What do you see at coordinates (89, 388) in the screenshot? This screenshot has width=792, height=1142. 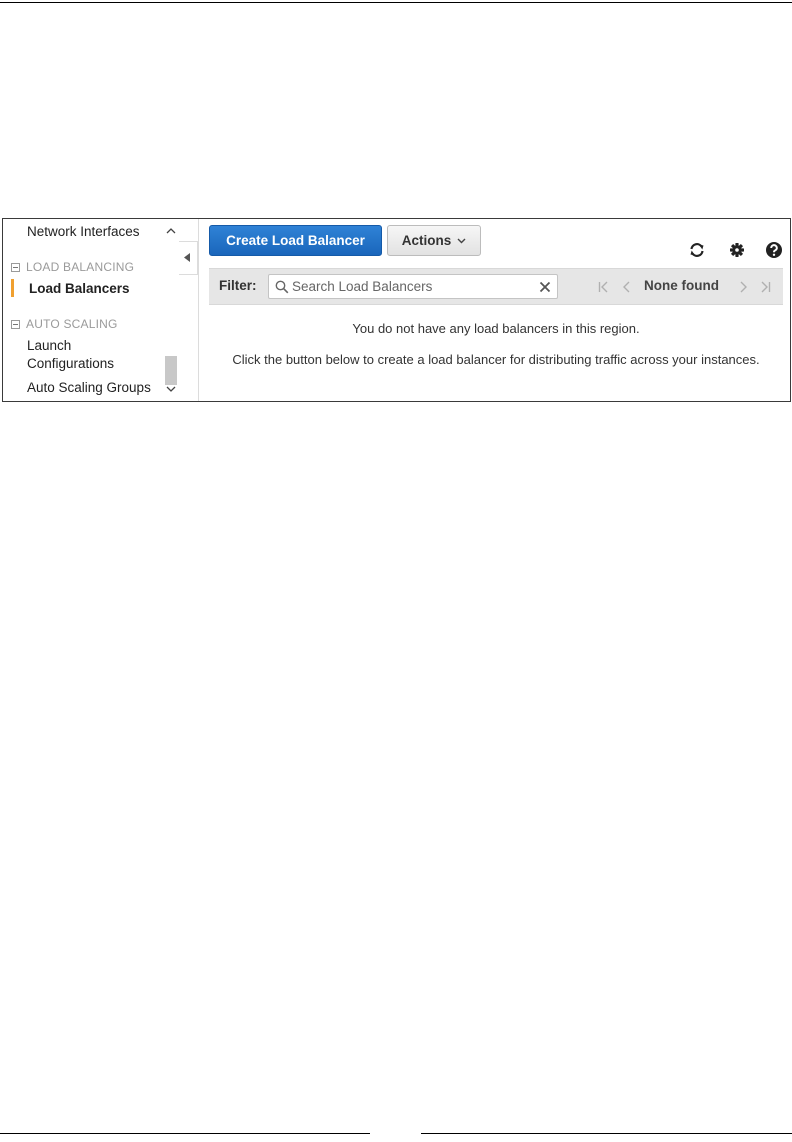 I see `sidebar-item-auto-scaling-groups: Auto Scaling Groups` at bounding box center [89, 388].